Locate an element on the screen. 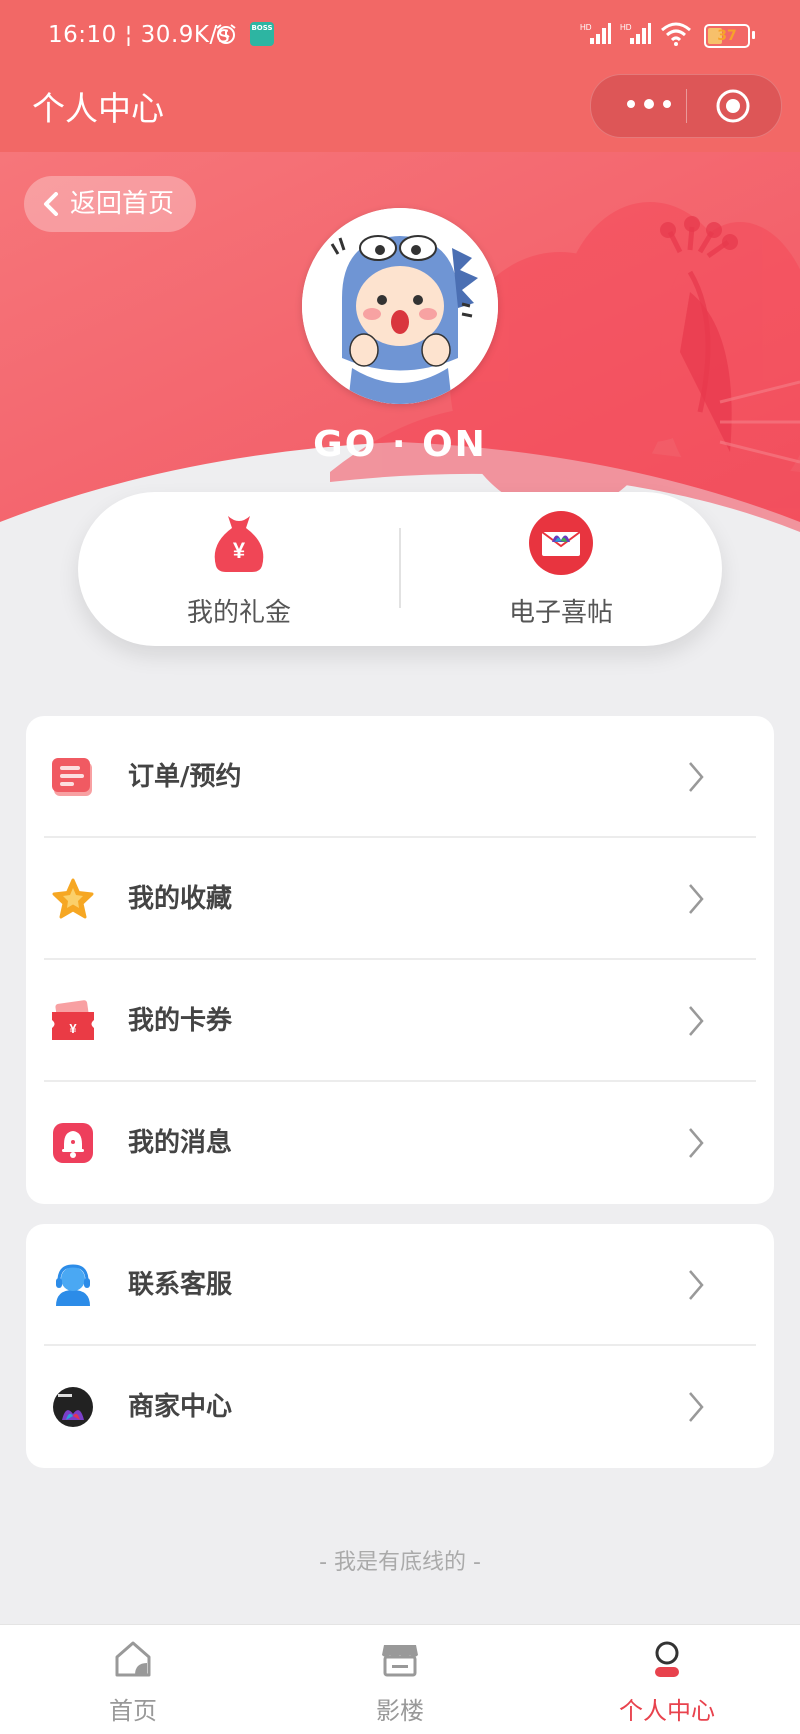 The image size is (800, 1734). menu-item-coupons: ¥ 我的卡券 is located at coordinates (400, 1021).